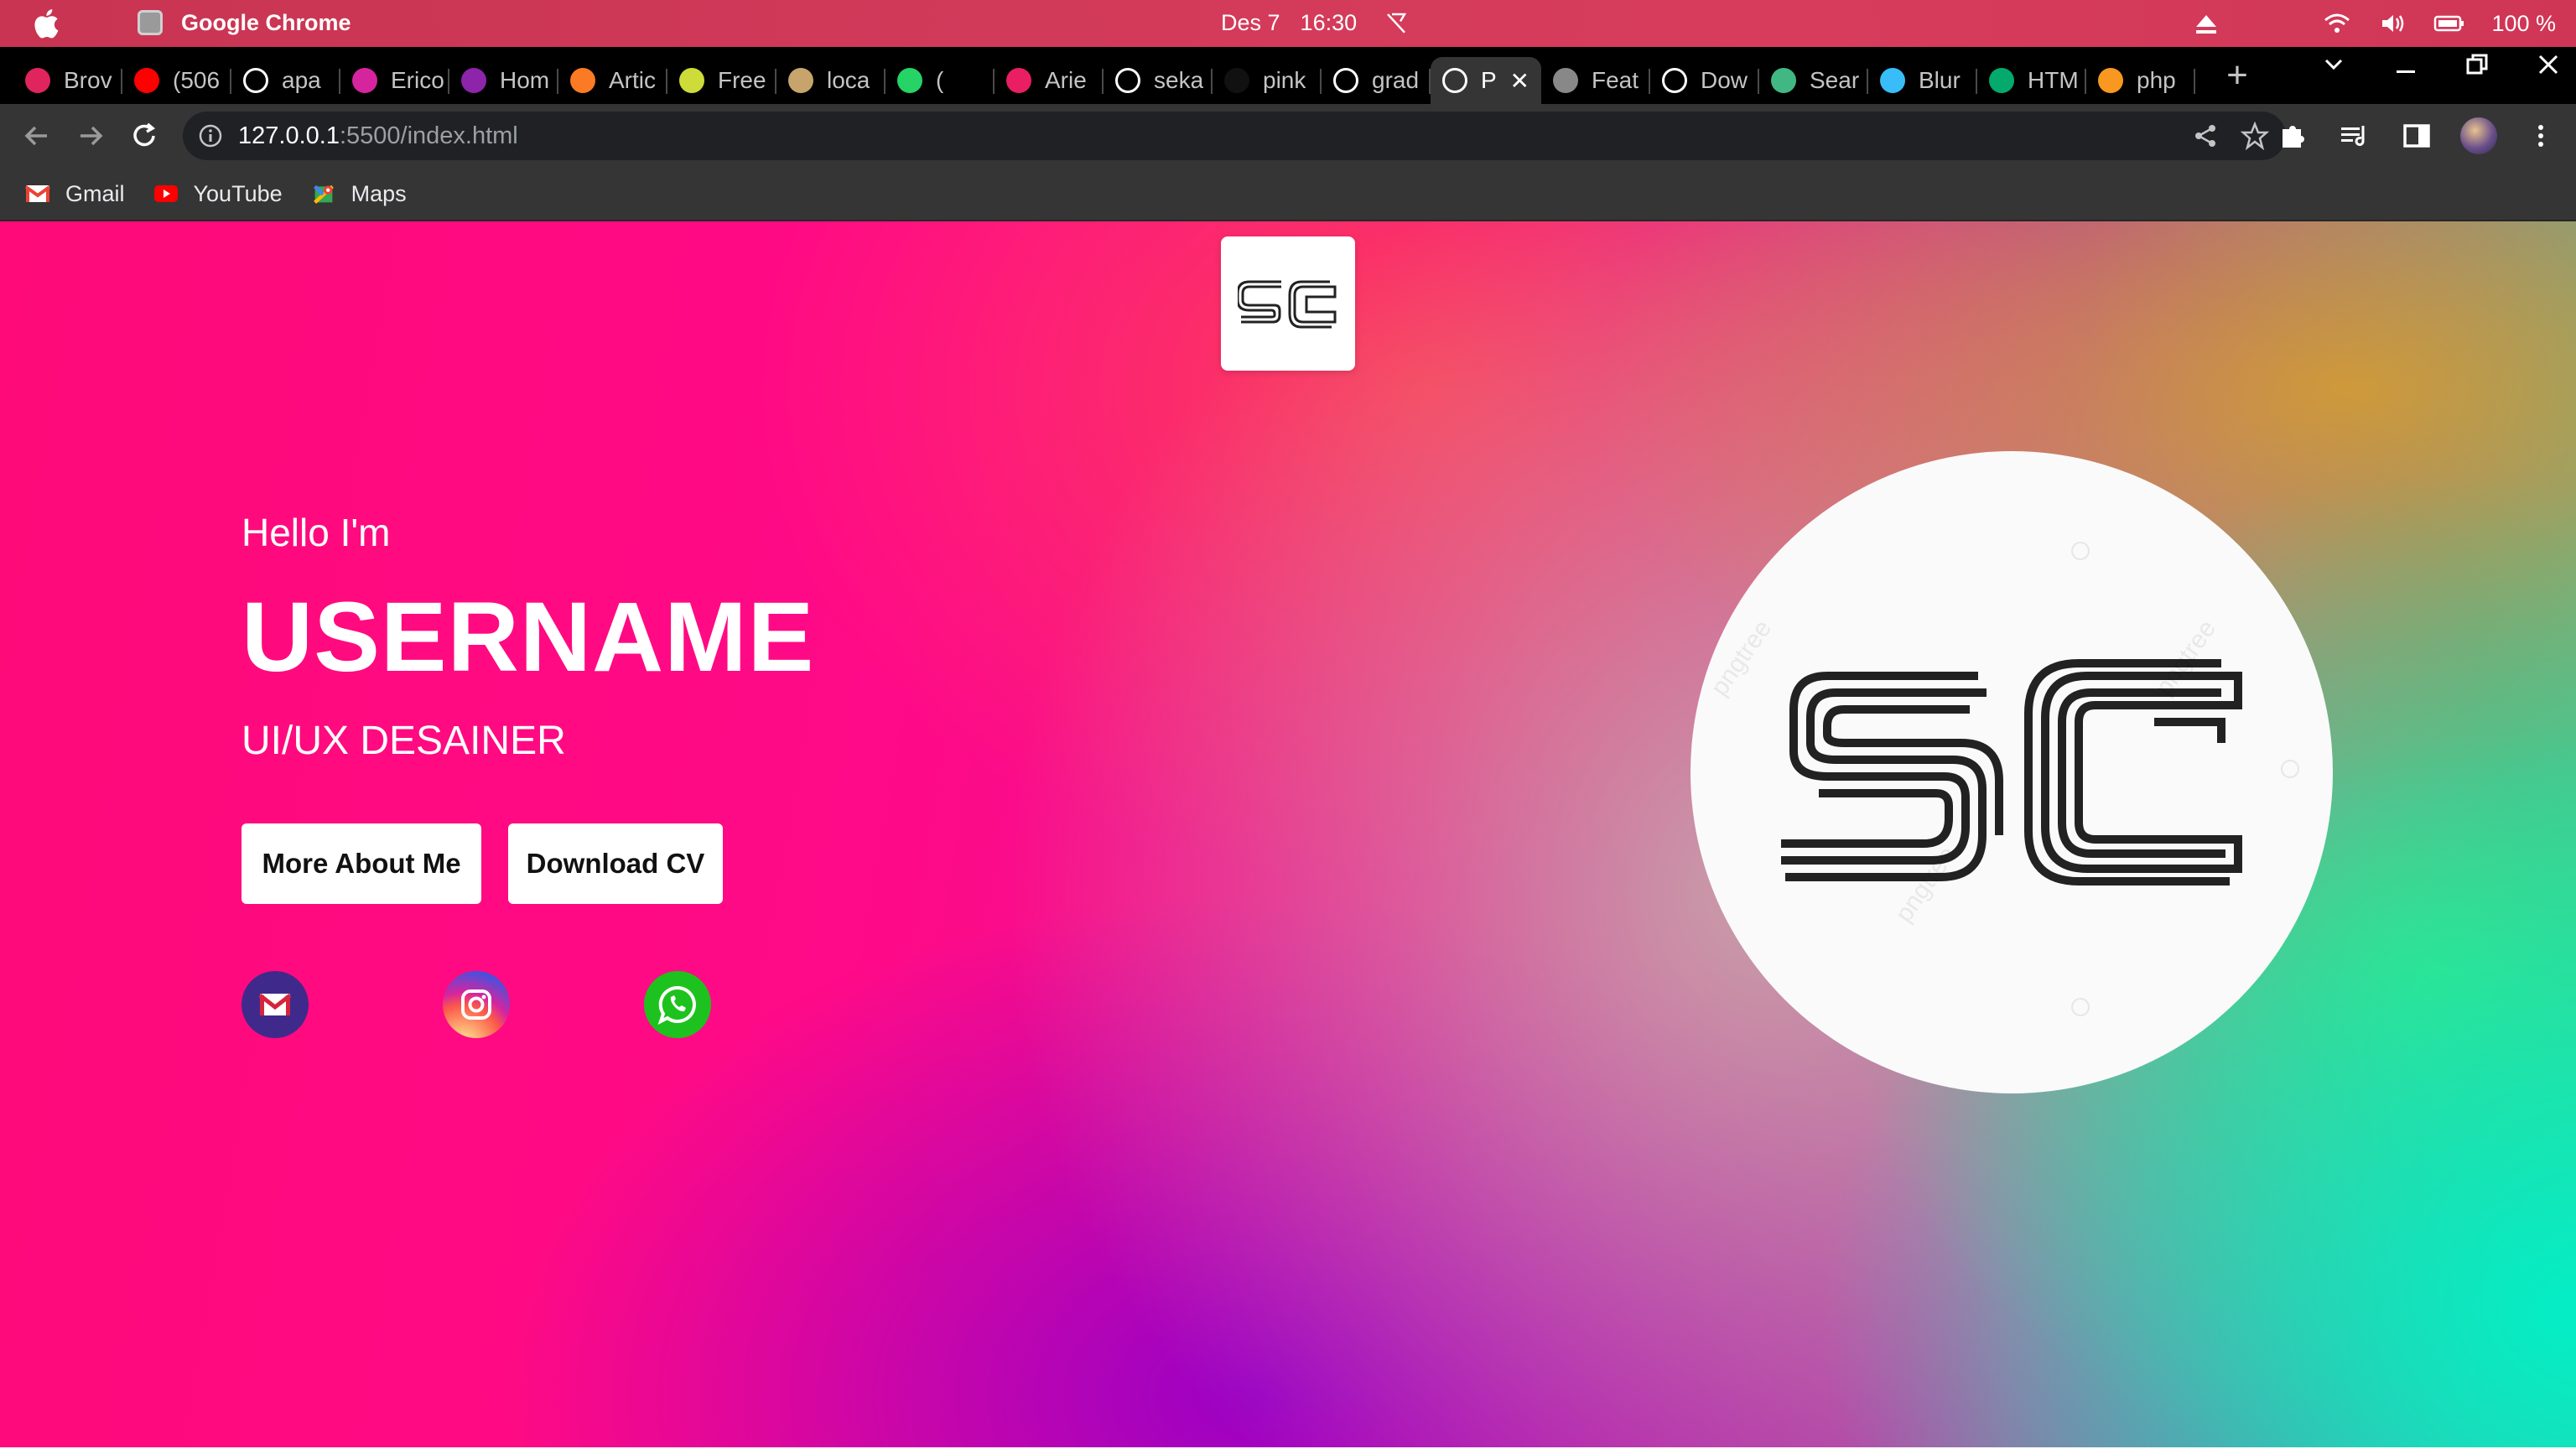  Describe the element at coordinates (1783, 80) in the screenshot. I see `vue-icon` at that location.